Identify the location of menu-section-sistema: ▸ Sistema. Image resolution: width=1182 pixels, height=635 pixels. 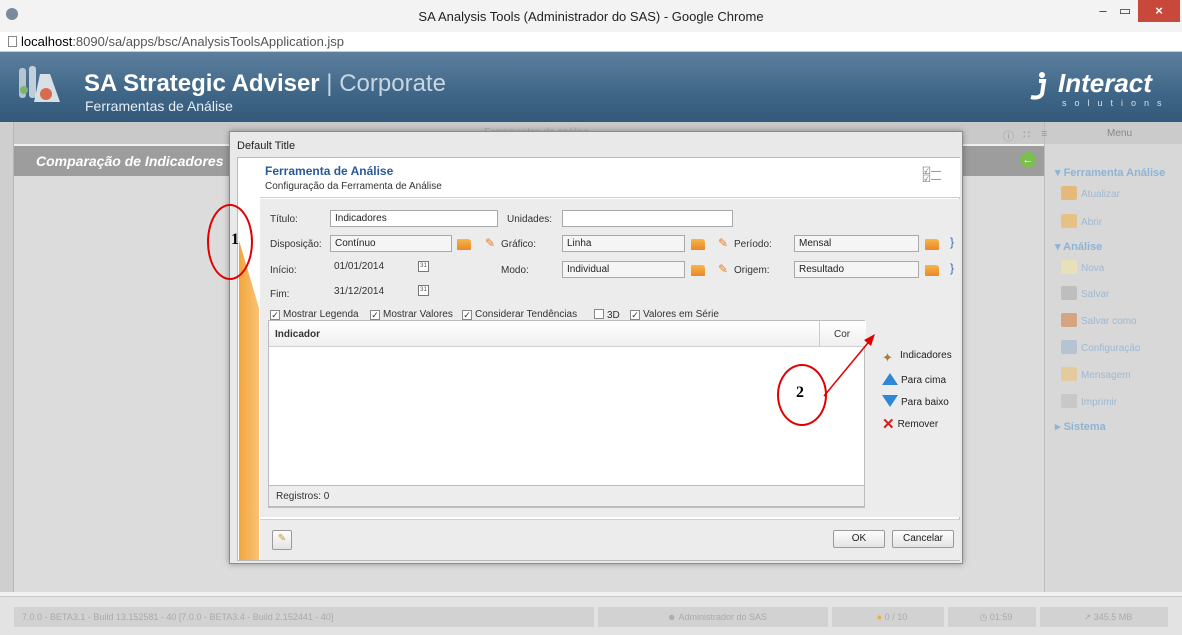
(1080, 426).